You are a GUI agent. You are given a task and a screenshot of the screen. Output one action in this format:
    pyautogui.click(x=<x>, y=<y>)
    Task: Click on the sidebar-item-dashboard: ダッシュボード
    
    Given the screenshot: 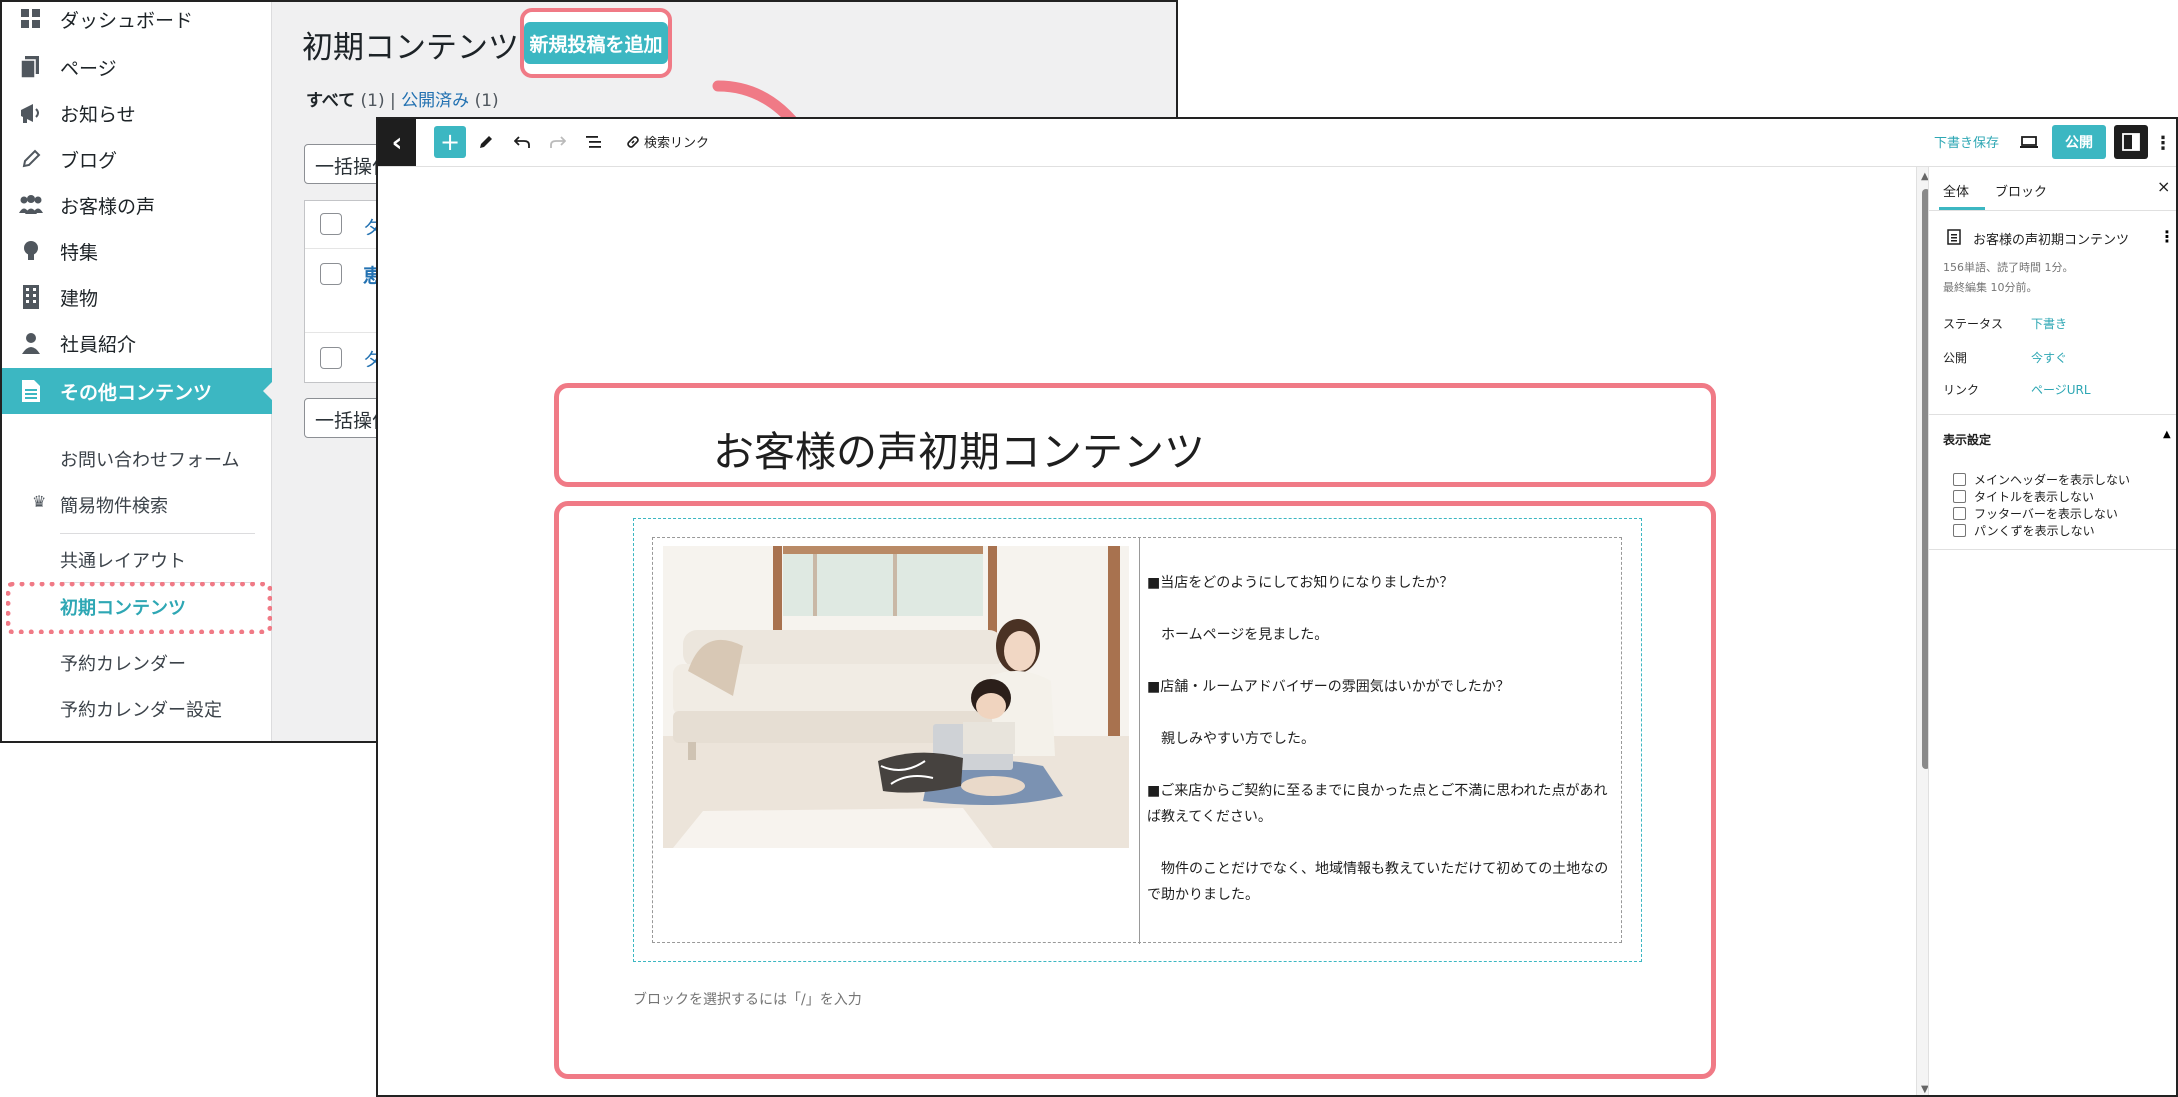 What is the action you would take?
    pyautogui.click(x=137, y=22)
    